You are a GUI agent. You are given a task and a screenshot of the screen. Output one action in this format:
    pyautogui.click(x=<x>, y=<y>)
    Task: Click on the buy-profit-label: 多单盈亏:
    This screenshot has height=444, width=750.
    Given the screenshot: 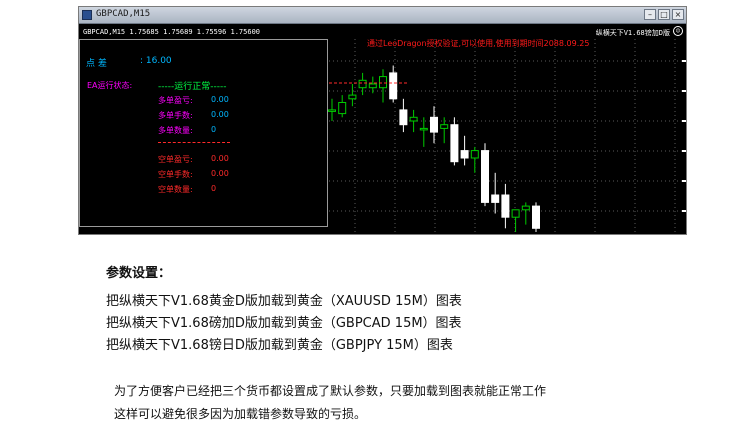 What is the action you would take?
    pyautogui.click(x=175, y=100)
    